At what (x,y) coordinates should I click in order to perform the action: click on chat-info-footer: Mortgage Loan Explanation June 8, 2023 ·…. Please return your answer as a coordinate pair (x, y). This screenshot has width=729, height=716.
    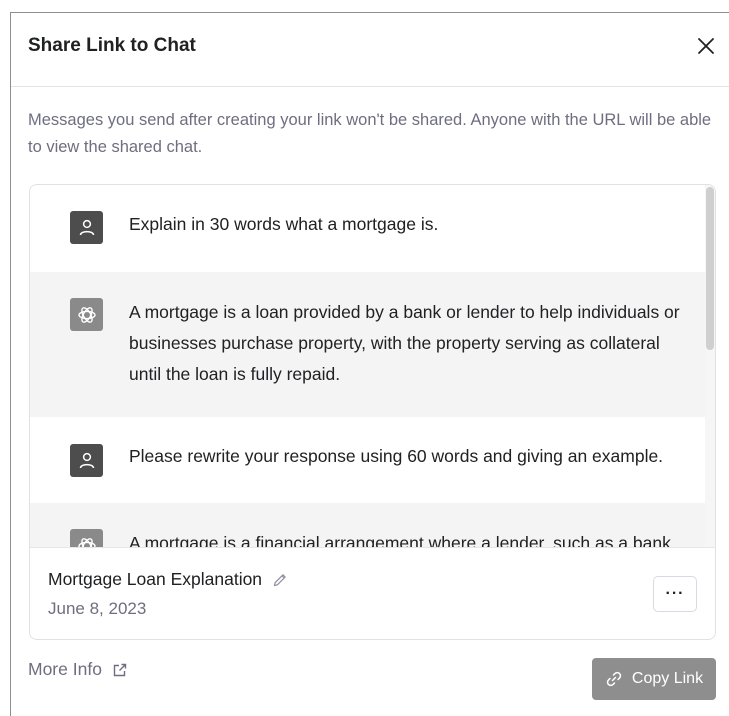
    Looking at the image, I should click on (372, 593).